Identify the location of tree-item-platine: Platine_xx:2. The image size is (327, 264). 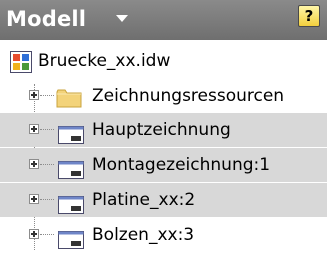
(163, 200).